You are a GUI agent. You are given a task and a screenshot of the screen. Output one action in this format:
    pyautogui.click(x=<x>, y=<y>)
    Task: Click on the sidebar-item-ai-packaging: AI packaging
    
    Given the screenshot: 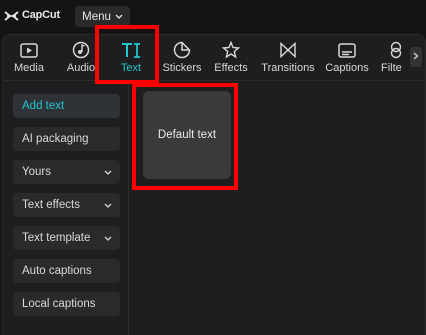 What is the action you would take?
    pyautogui.click(x=66, y=139)
    